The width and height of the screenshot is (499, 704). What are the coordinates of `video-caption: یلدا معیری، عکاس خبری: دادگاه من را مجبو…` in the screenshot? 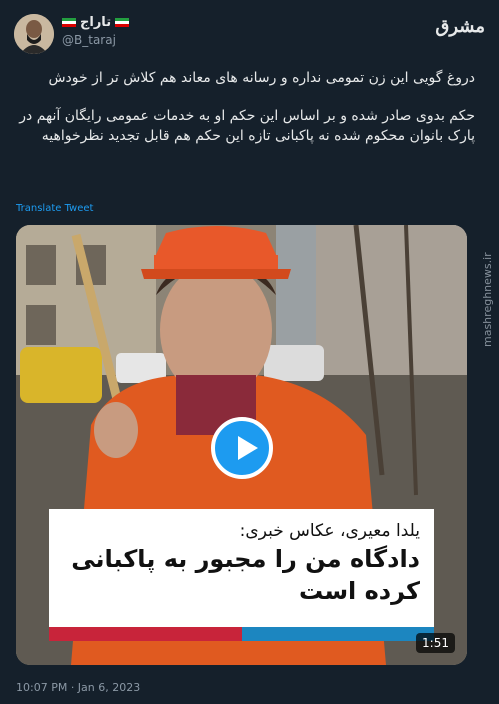 It's located at (241, 568).